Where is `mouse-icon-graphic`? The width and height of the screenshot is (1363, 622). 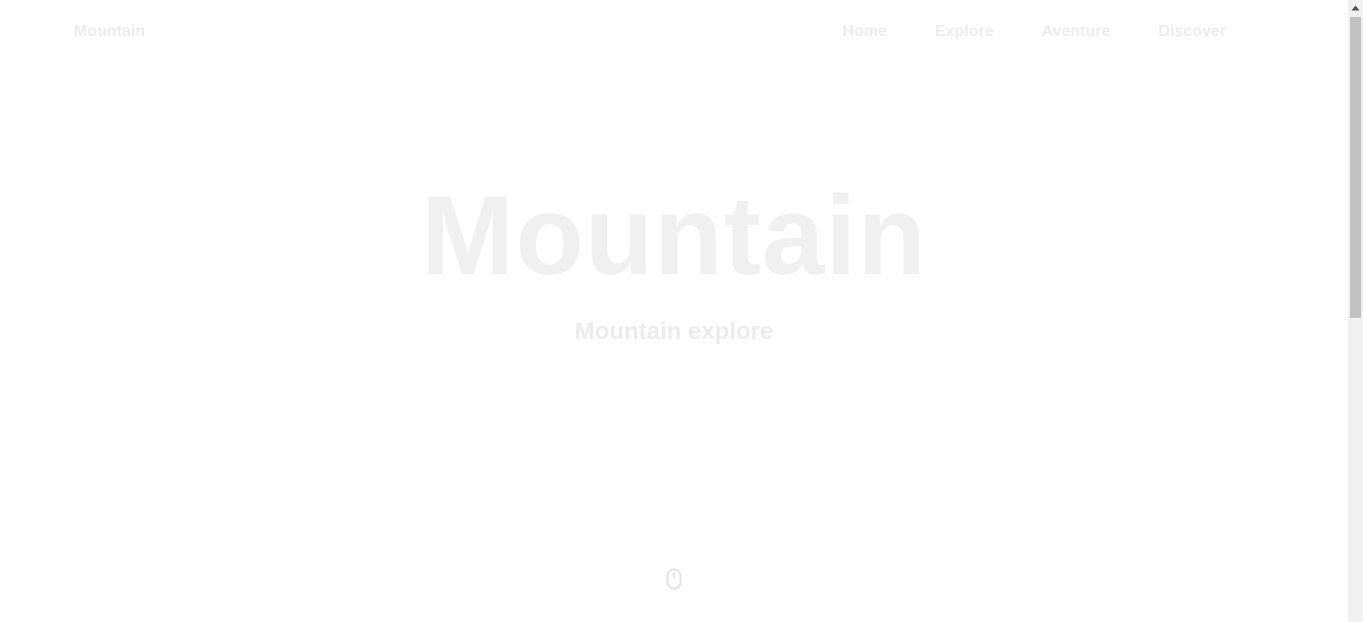
mouse-icon-graphic is located at coordinates (674, 579).